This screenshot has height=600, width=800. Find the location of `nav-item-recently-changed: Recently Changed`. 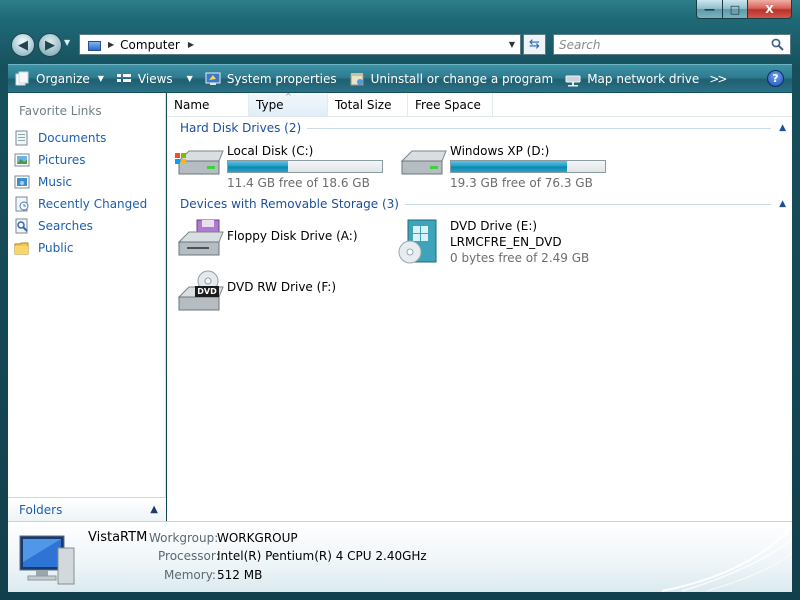

nav-item-recently-changed: Recently Changed is located at coordinates (80, 204).